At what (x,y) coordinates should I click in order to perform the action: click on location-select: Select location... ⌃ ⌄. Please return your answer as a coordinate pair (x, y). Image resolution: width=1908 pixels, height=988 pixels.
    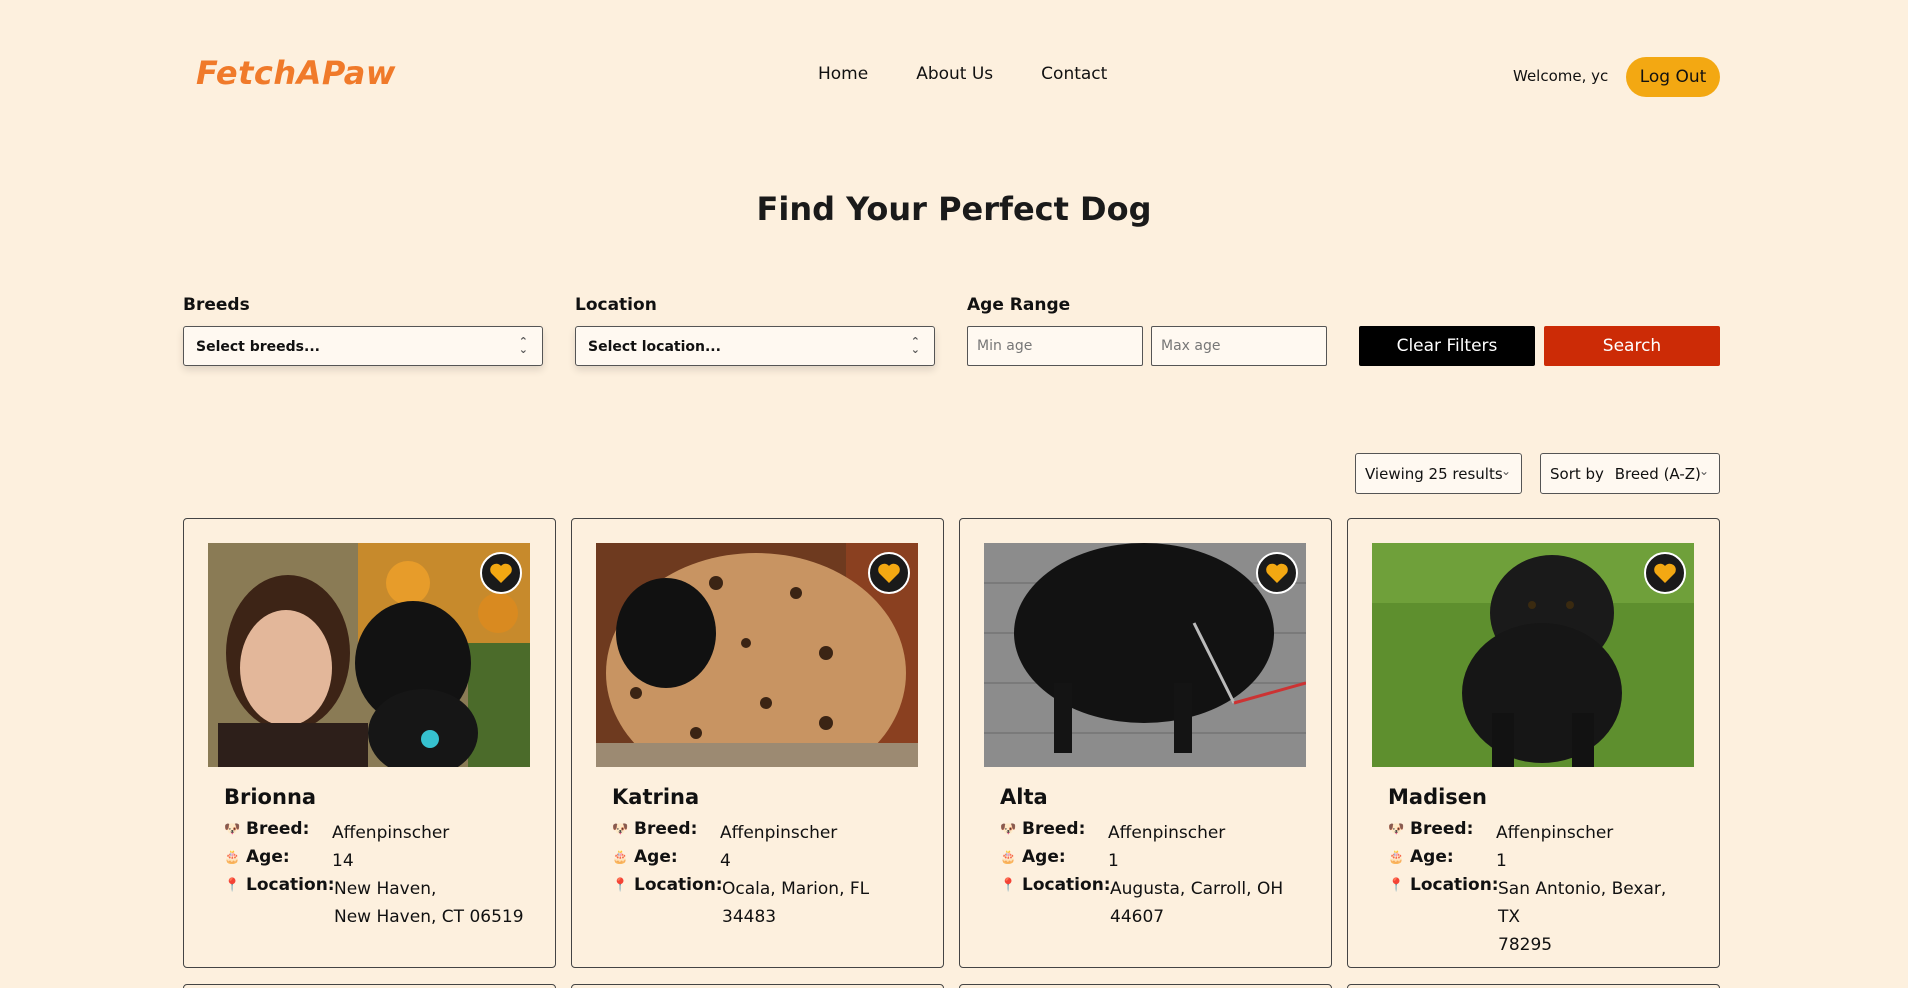
    Looking at the image, I should click on (755, 346).